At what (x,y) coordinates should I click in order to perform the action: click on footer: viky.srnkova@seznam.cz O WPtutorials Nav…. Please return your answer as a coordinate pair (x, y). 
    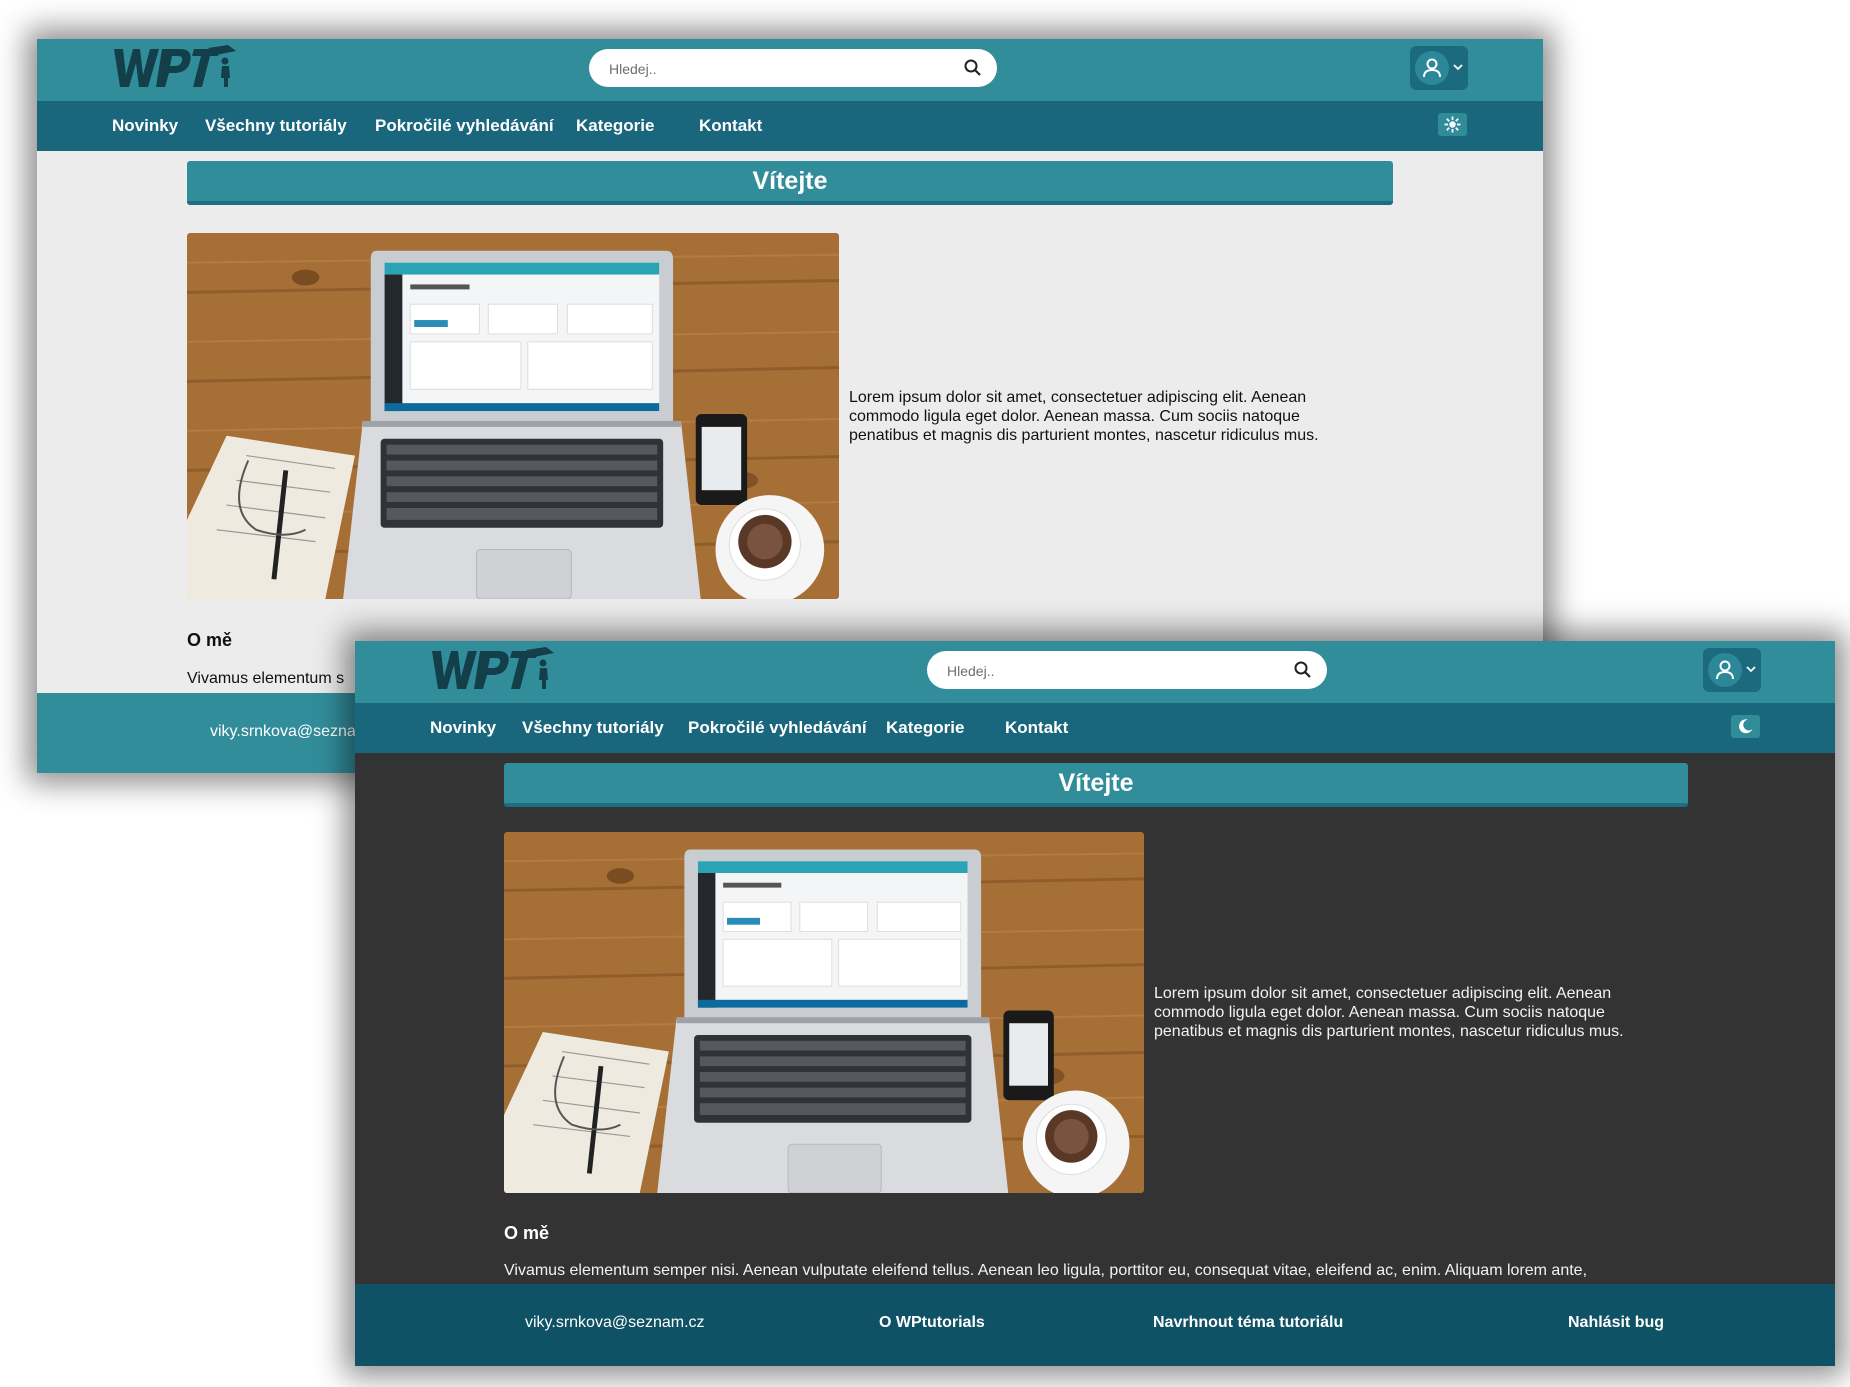
    Looking at the image, I should click on (1095, 1325).